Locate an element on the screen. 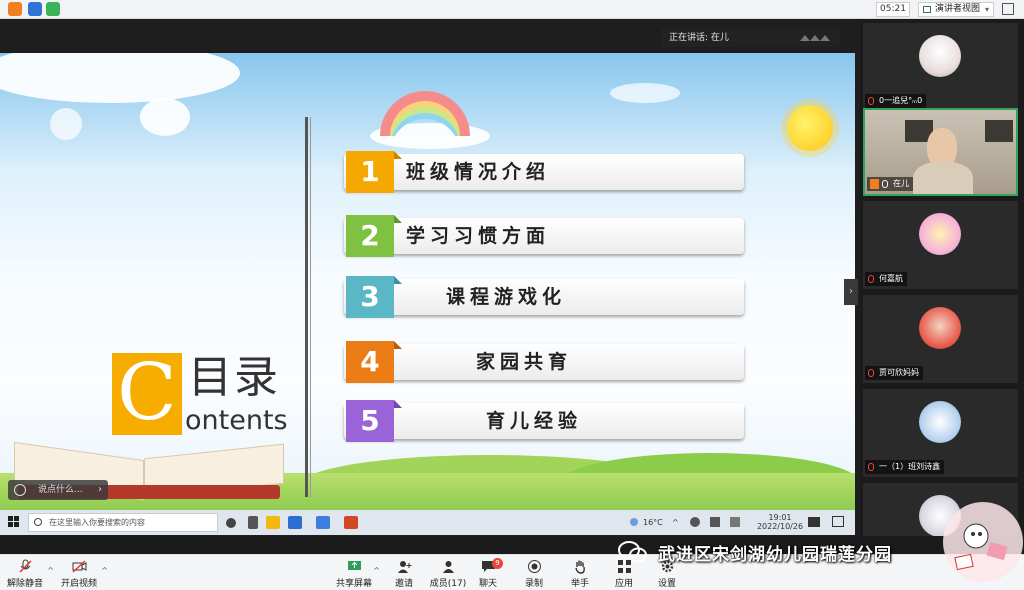 The width and height of the screenshot is (1024, 590). shield-icon is located at coordinates (35, 9).